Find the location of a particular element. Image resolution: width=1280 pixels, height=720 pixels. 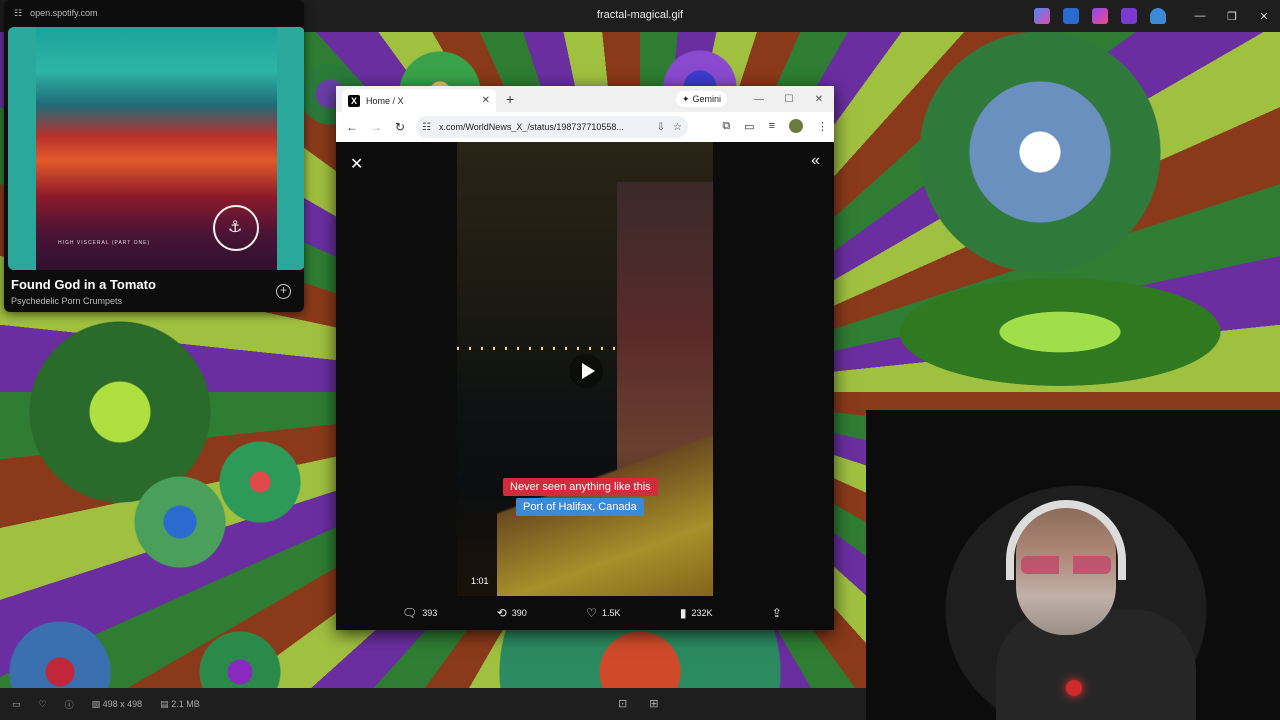

minimize-icon: — is located at coordinates (1200, 16).